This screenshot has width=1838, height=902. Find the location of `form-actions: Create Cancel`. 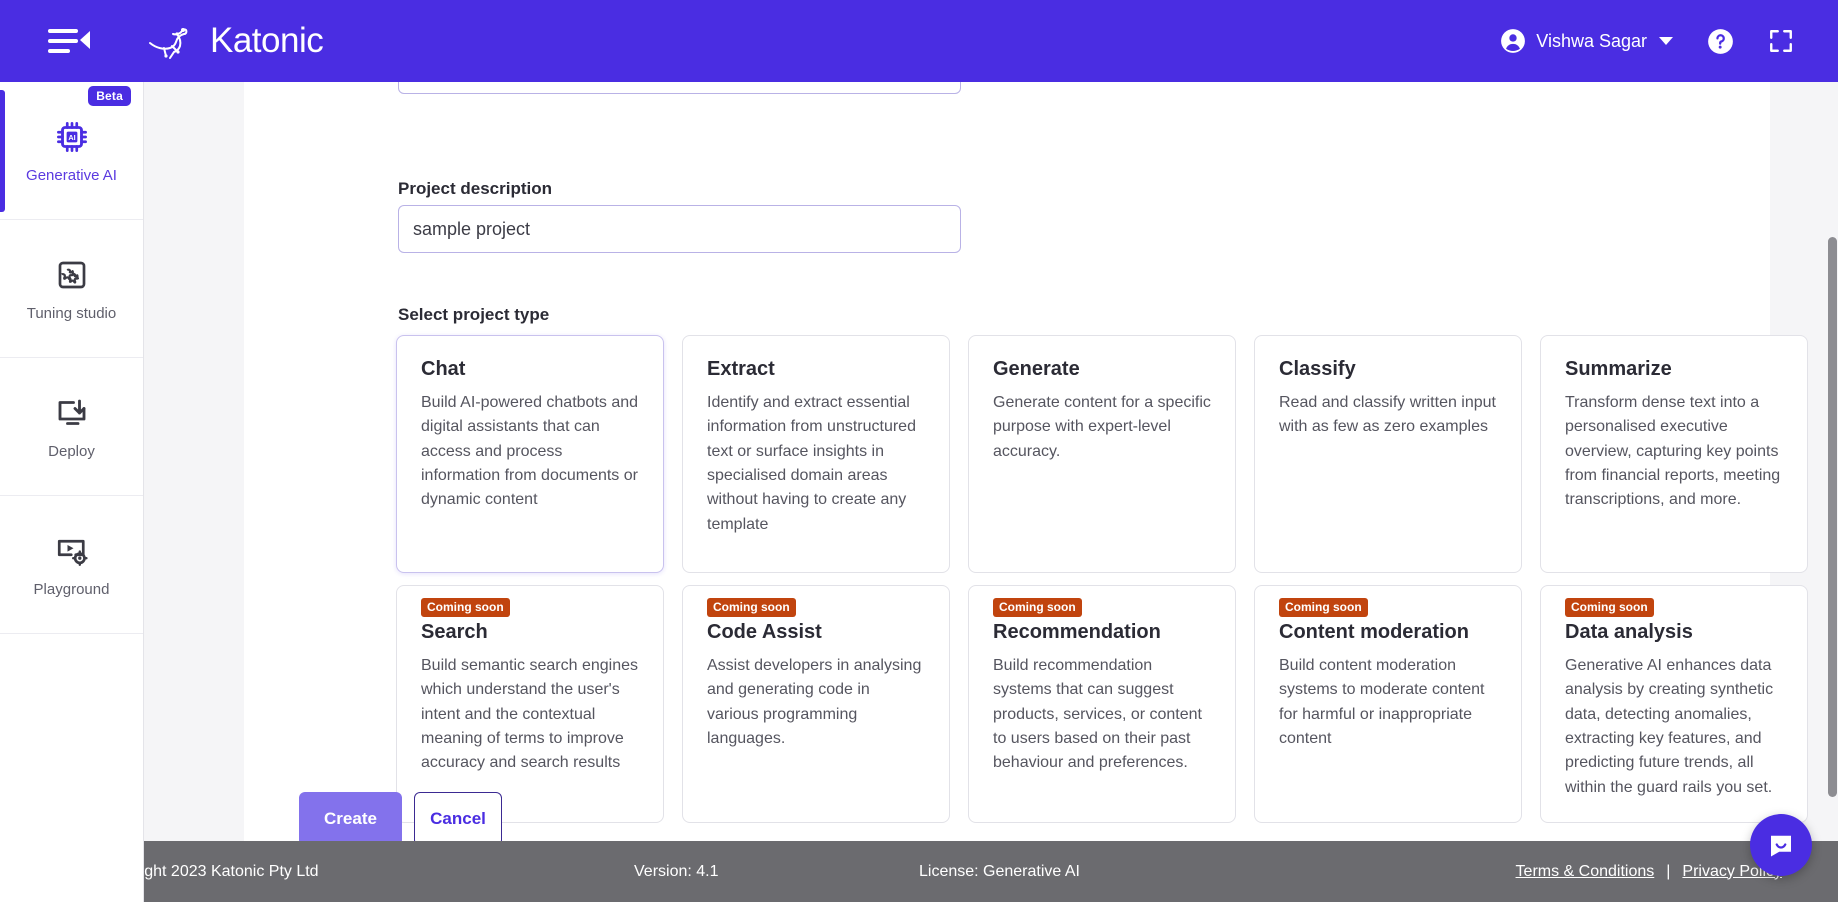

form-actions: Create Cancel is located at coordinates (400, 819).